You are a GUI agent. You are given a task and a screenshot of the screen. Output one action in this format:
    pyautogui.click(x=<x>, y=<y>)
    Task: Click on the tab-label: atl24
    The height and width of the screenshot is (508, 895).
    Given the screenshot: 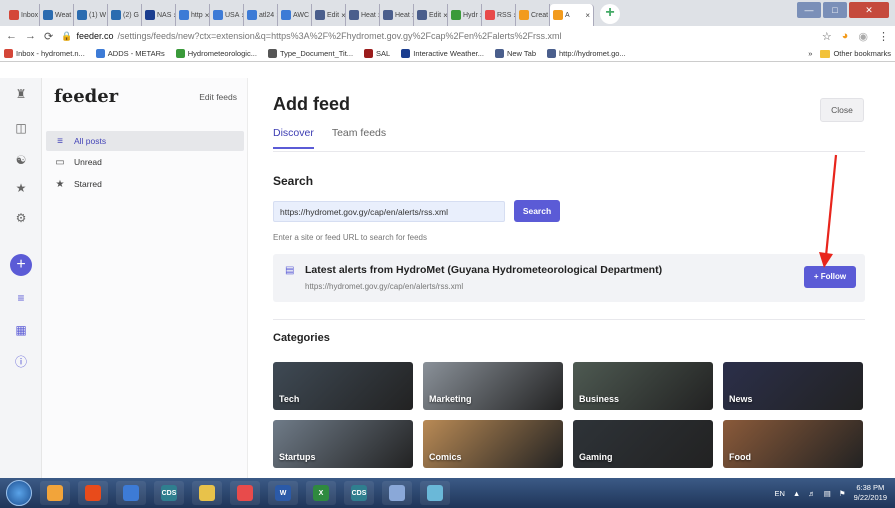 What is the action you would take?
    pyautogui.click(x=267, y=15)
    